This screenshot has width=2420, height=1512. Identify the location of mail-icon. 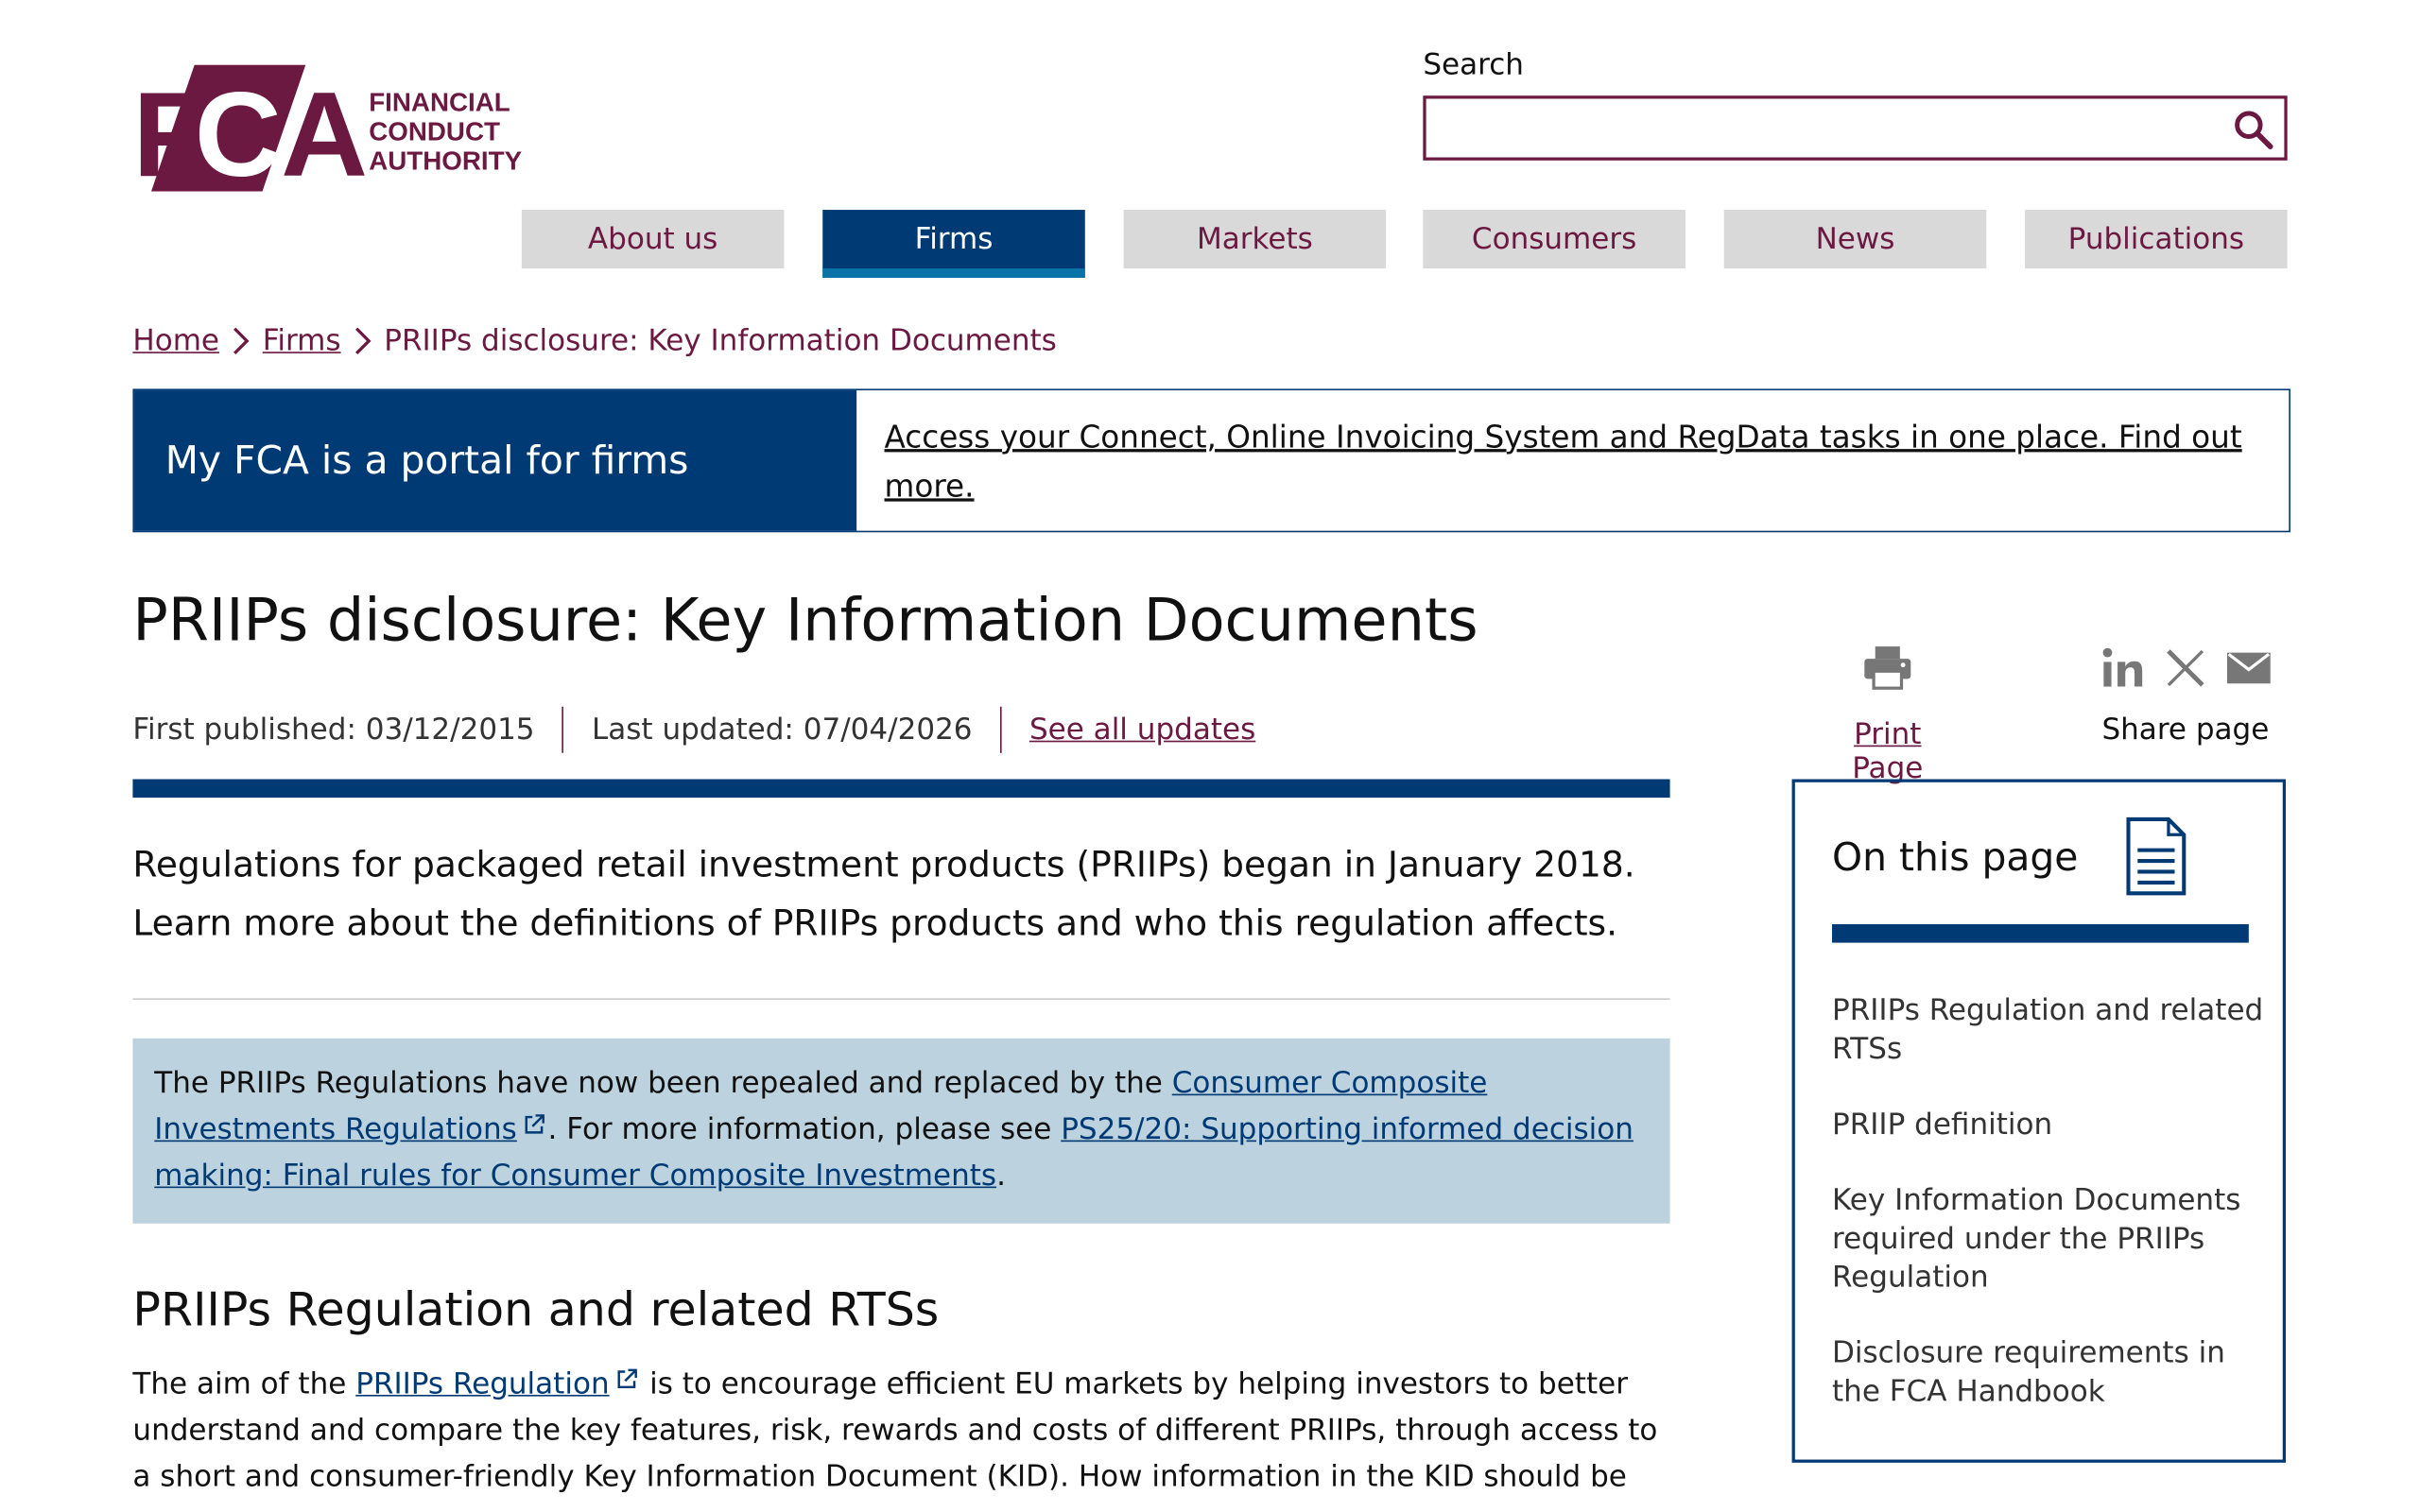
(2248, 671).